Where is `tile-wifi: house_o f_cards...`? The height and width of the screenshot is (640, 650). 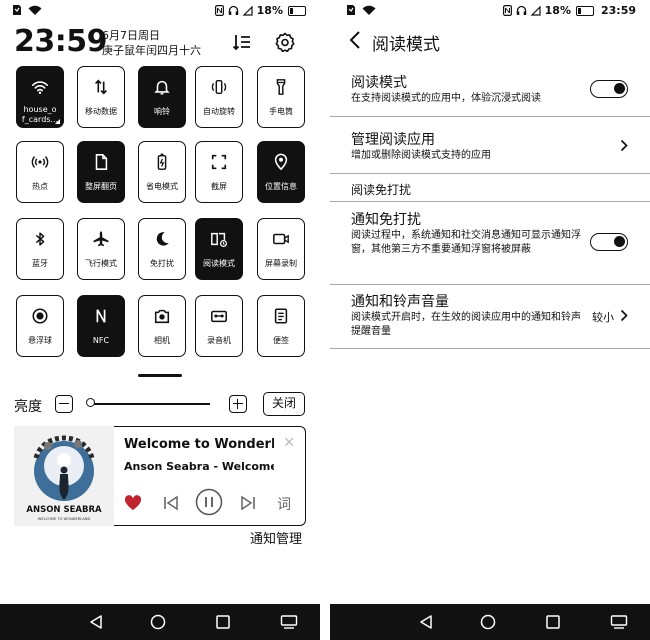
tile-wifi: house_o f_cards... is located at coordinates (40, 97).